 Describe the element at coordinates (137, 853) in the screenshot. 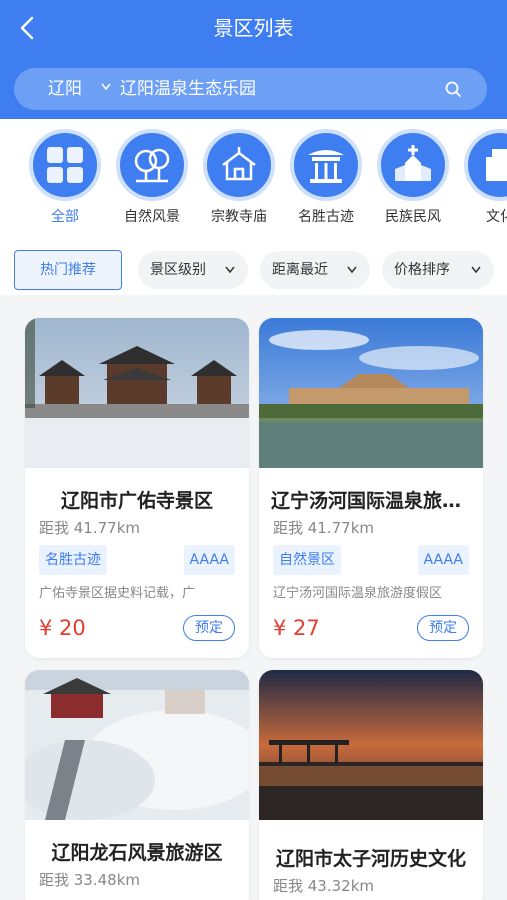

I see `scenic-name: 辽阳龙石风景旅游区` at that location.